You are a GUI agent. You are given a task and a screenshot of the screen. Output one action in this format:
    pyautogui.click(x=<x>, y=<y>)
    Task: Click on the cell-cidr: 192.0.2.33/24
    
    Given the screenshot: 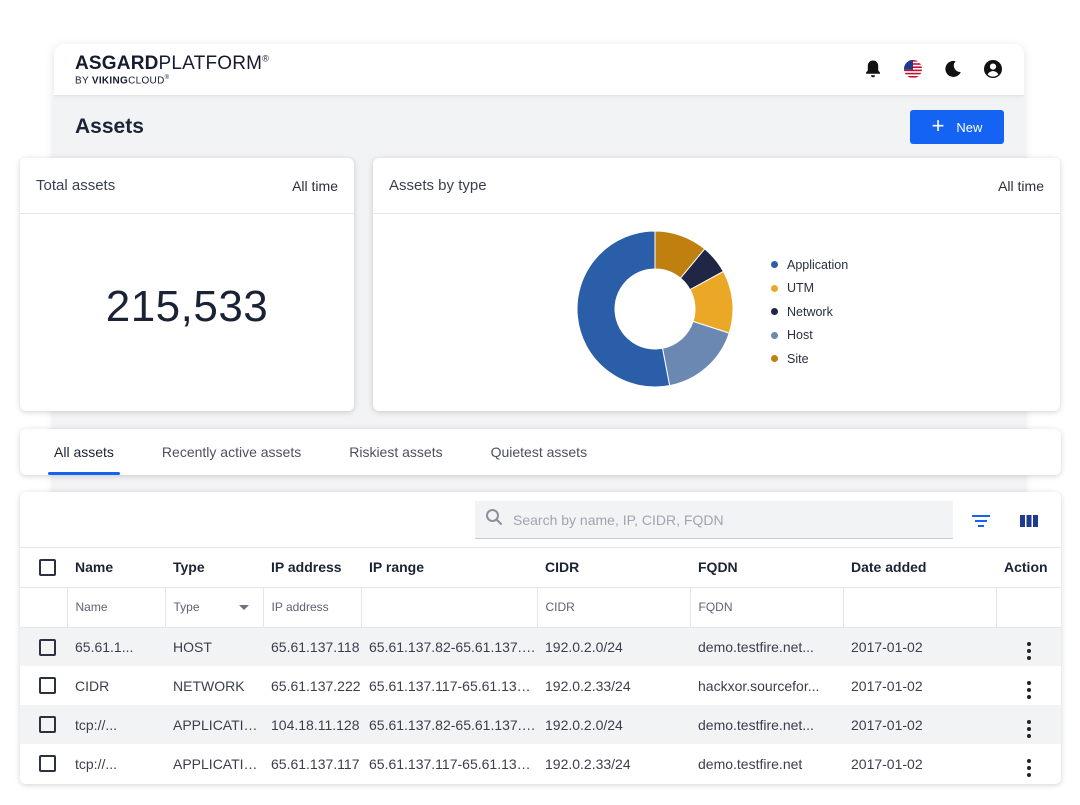 What is the action you would take?
    pyautogui.click(x=588, y=763)
    